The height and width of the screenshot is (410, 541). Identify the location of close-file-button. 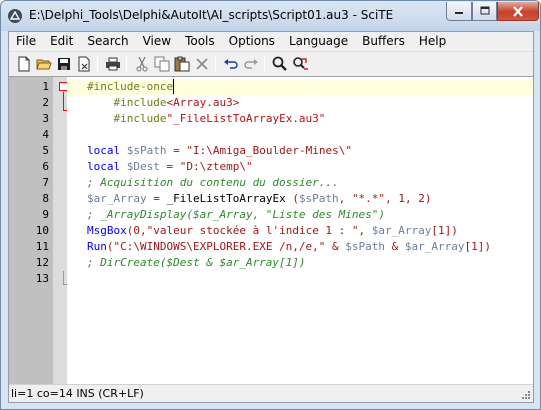
(84, 64).